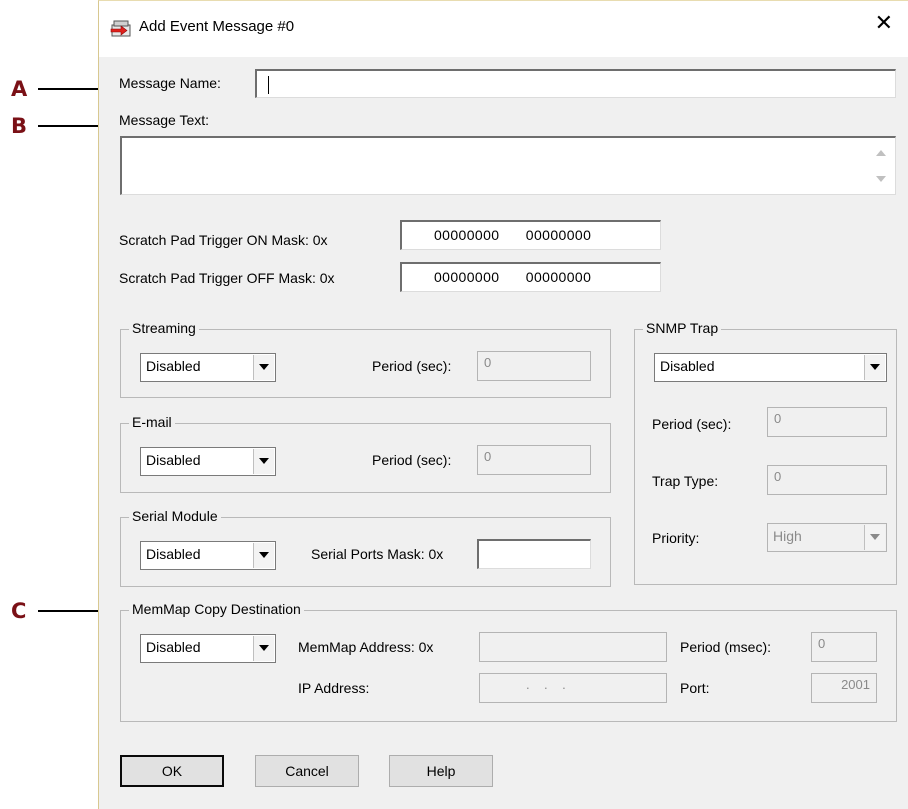  What do you see at coordinates (268, 85) in the screenshot?
I see `text-caret` at bounding box center [268, 85].